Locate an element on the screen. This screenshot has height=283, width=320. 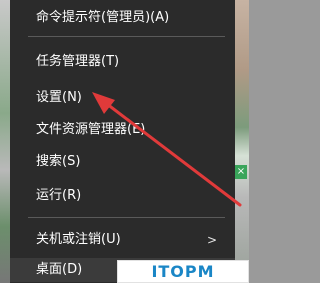
menu-item-file-explorer: 文件资源管理器(E) is located at coordinates (122, 130).